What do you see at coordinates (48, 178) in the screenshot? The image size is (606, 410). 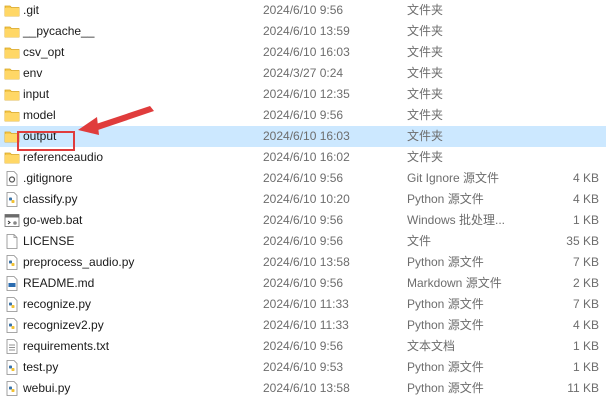 I see `file-name: .gitignore` at bounding box center [48, 178].